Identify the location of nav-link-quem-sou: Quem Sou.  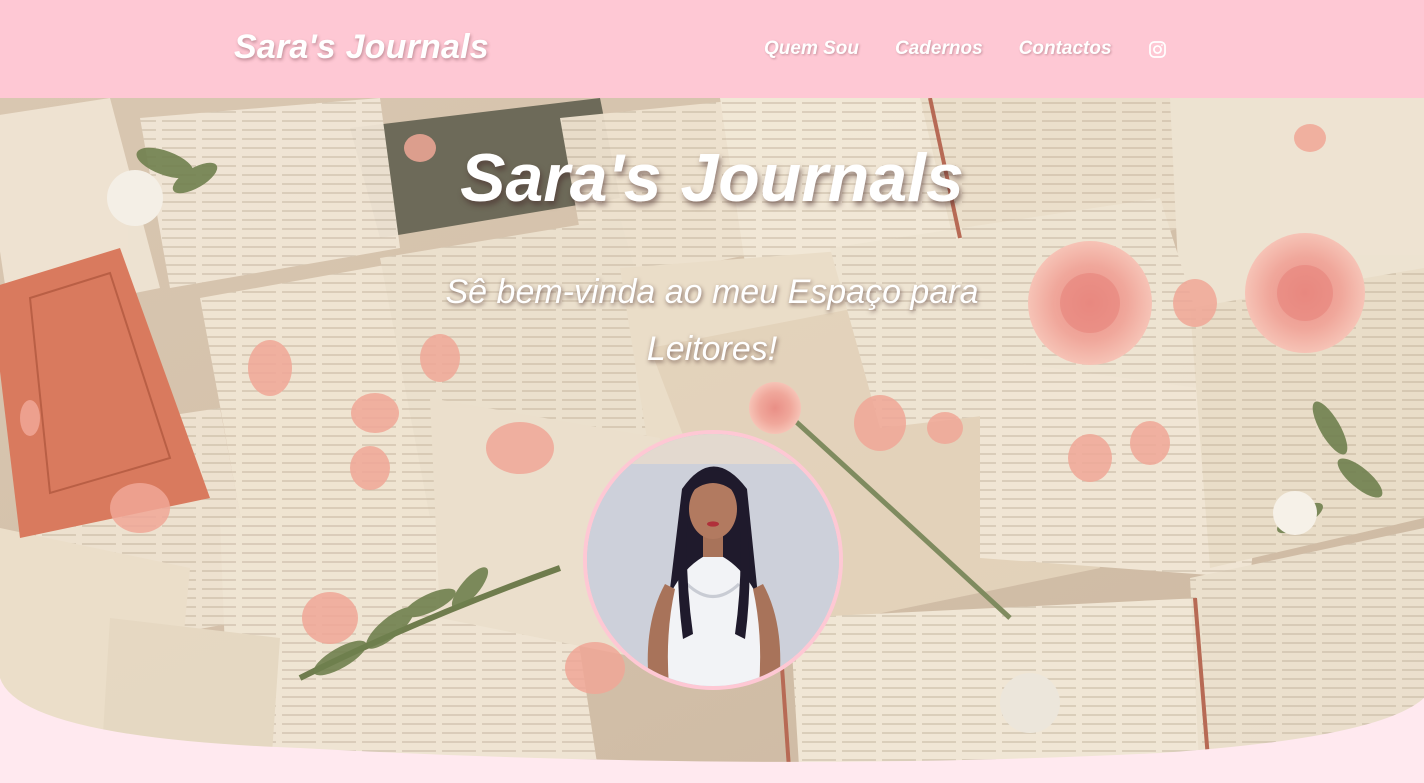
(811, 49).